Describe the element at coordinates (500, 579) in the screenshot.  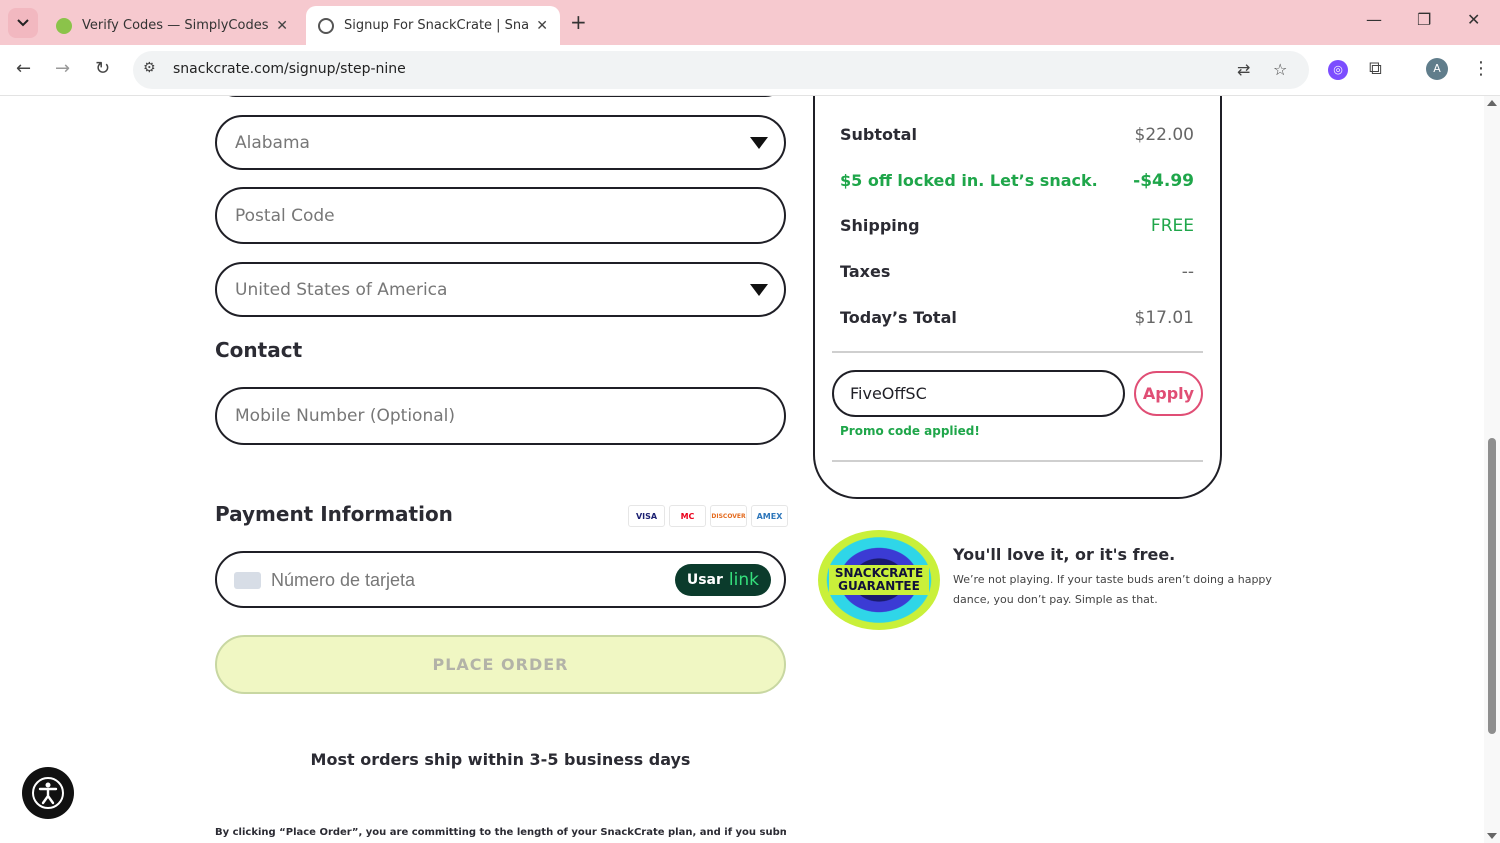
I see `card-number-input: Número de tarjeta Usar link` at that location.